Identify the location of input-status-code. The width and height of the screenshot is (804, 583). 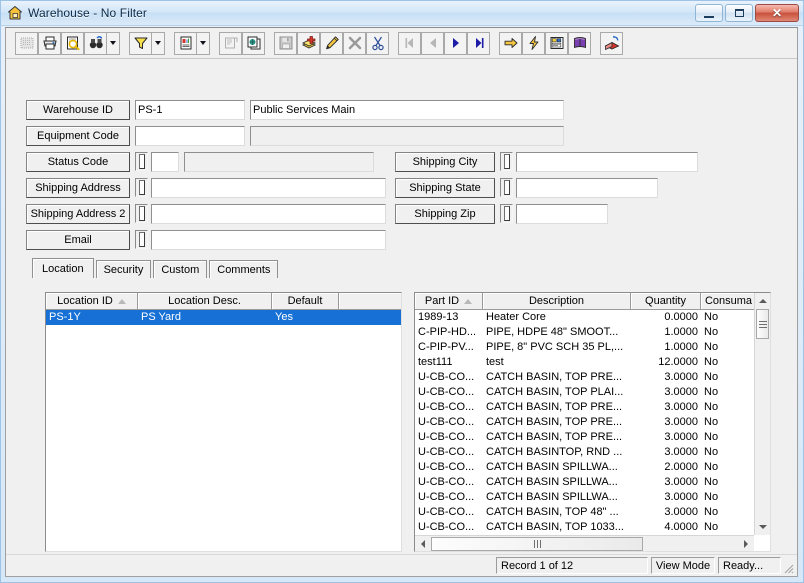
(165, 162).